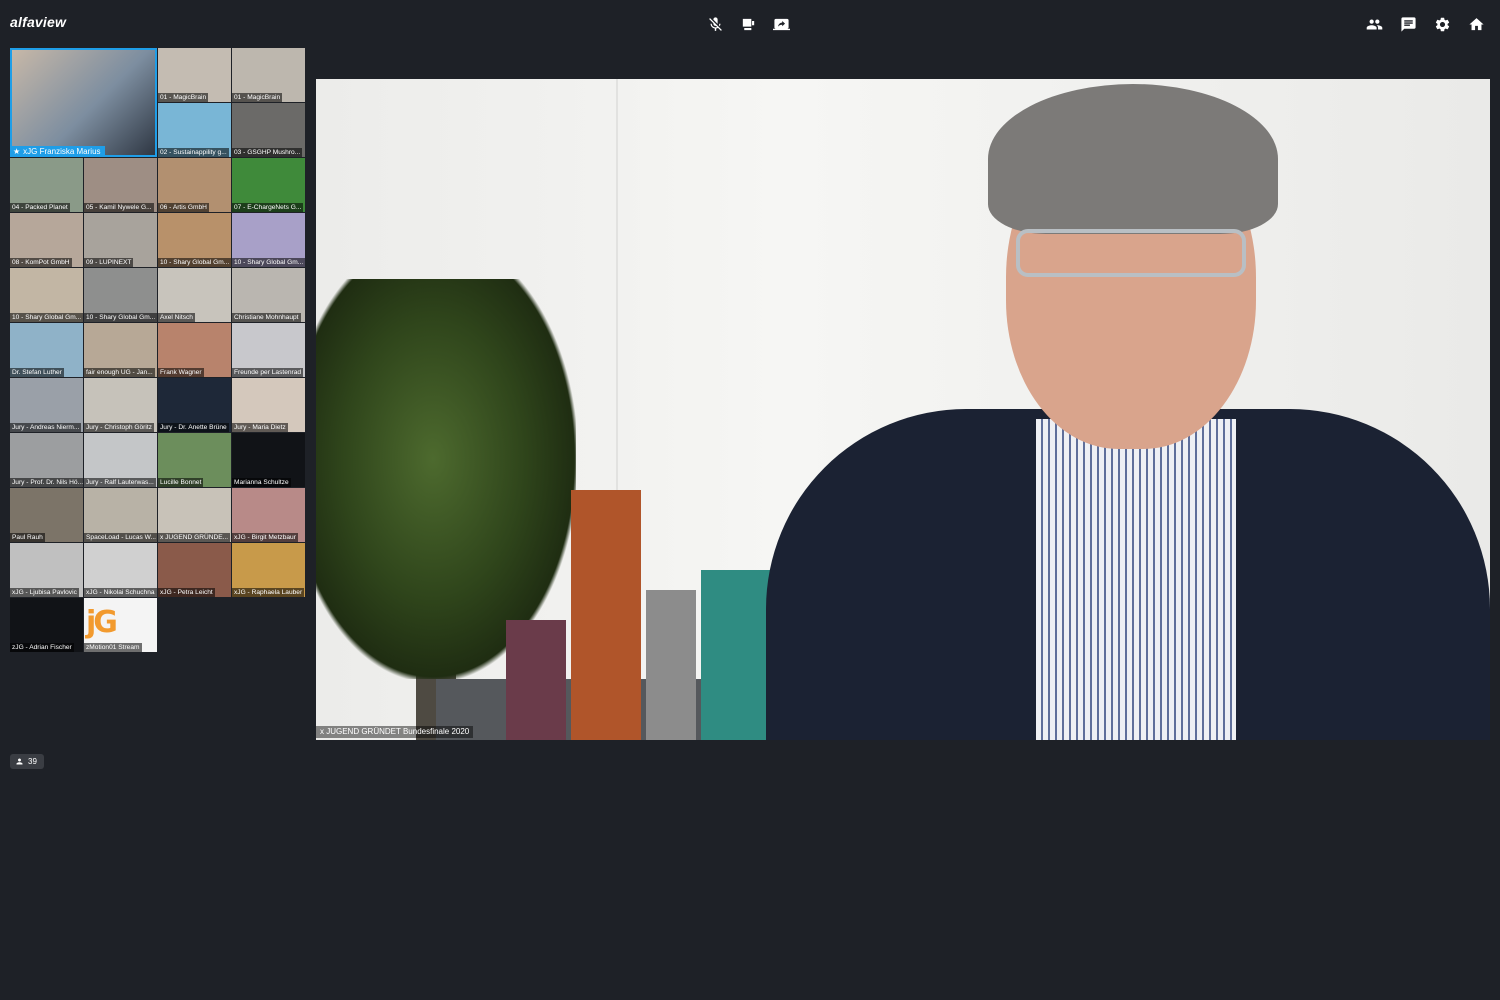  I want to click on participant-count-badge: 39, so click(27, 761).